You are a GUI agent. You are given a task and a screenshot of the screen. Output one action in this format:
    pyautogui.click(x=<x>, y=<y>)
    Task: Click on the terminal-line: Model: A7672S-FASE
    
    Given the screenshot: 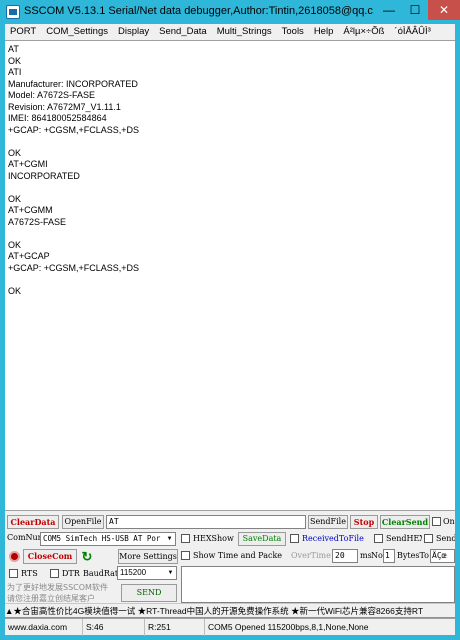 What is the action you would take?
    pyautogui.click(x=52, y=95)
    